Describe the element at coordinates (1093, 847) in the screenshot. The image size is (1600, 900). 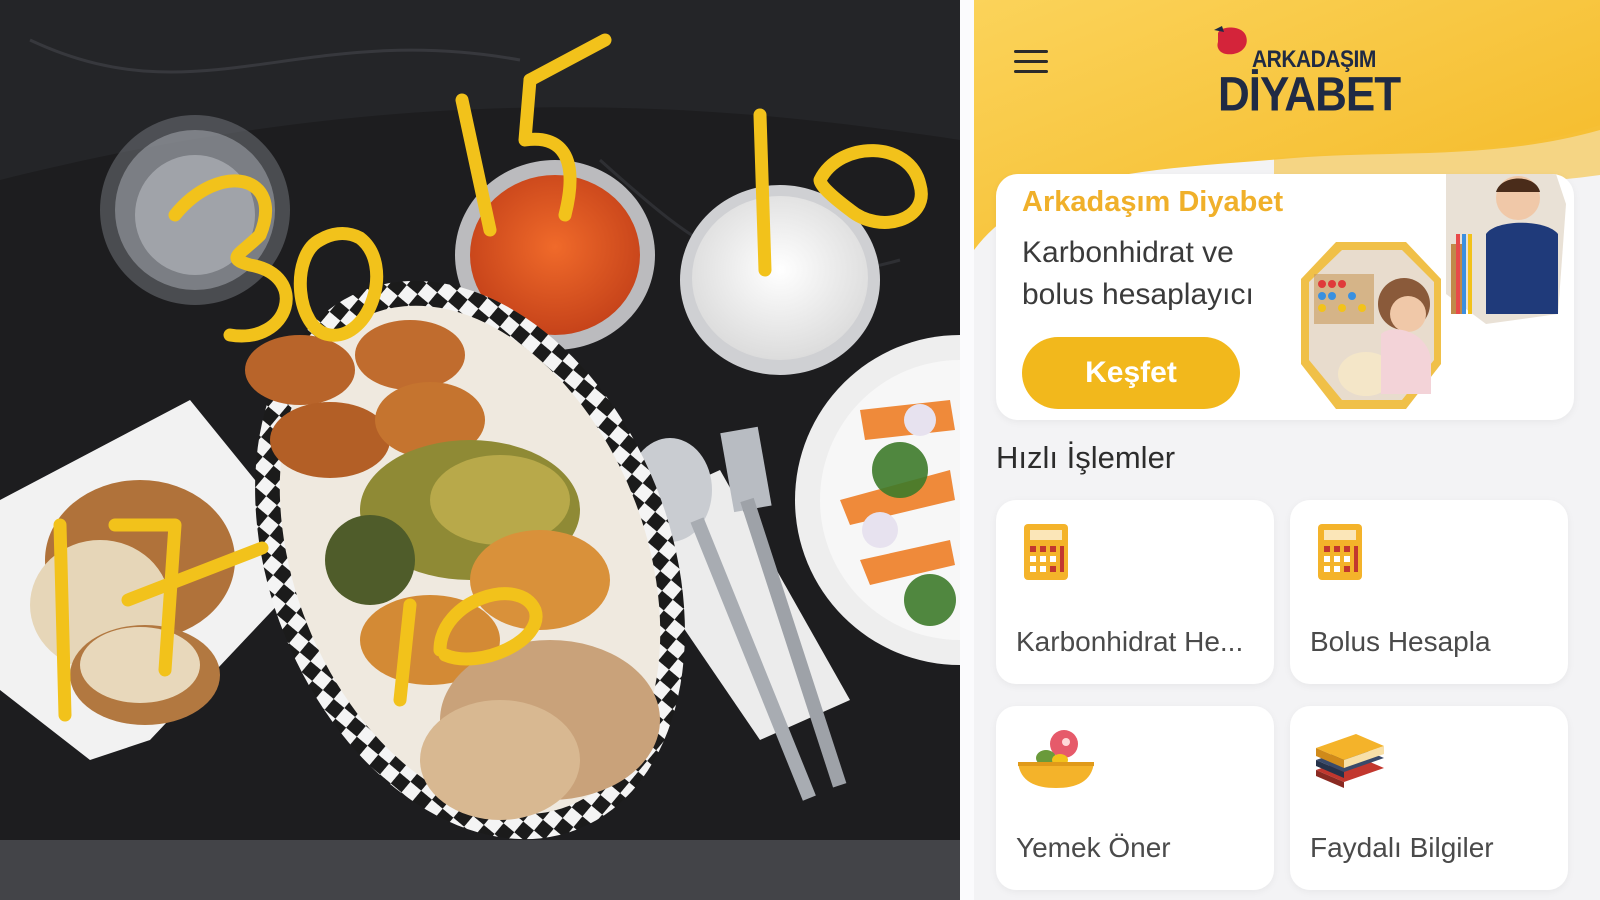
I see `meal-suggest-label: Yemek Öner` at that location.